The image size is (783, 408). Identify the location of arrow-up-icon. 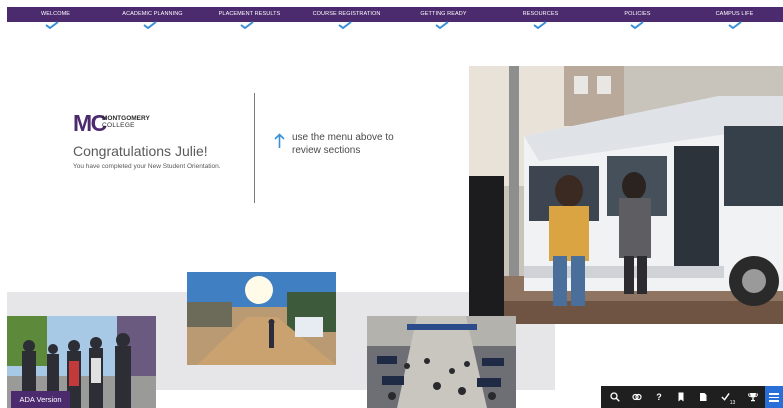
(279, 140).